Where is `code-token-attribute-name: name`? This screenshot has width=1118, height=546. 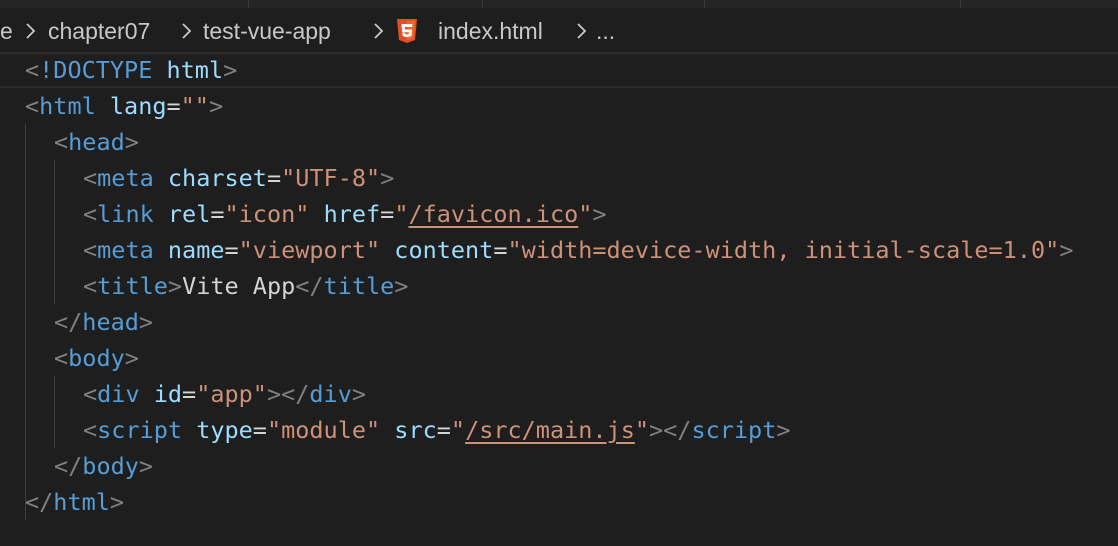 code-token-attribute-name: name is located at coordinates (196, 250).